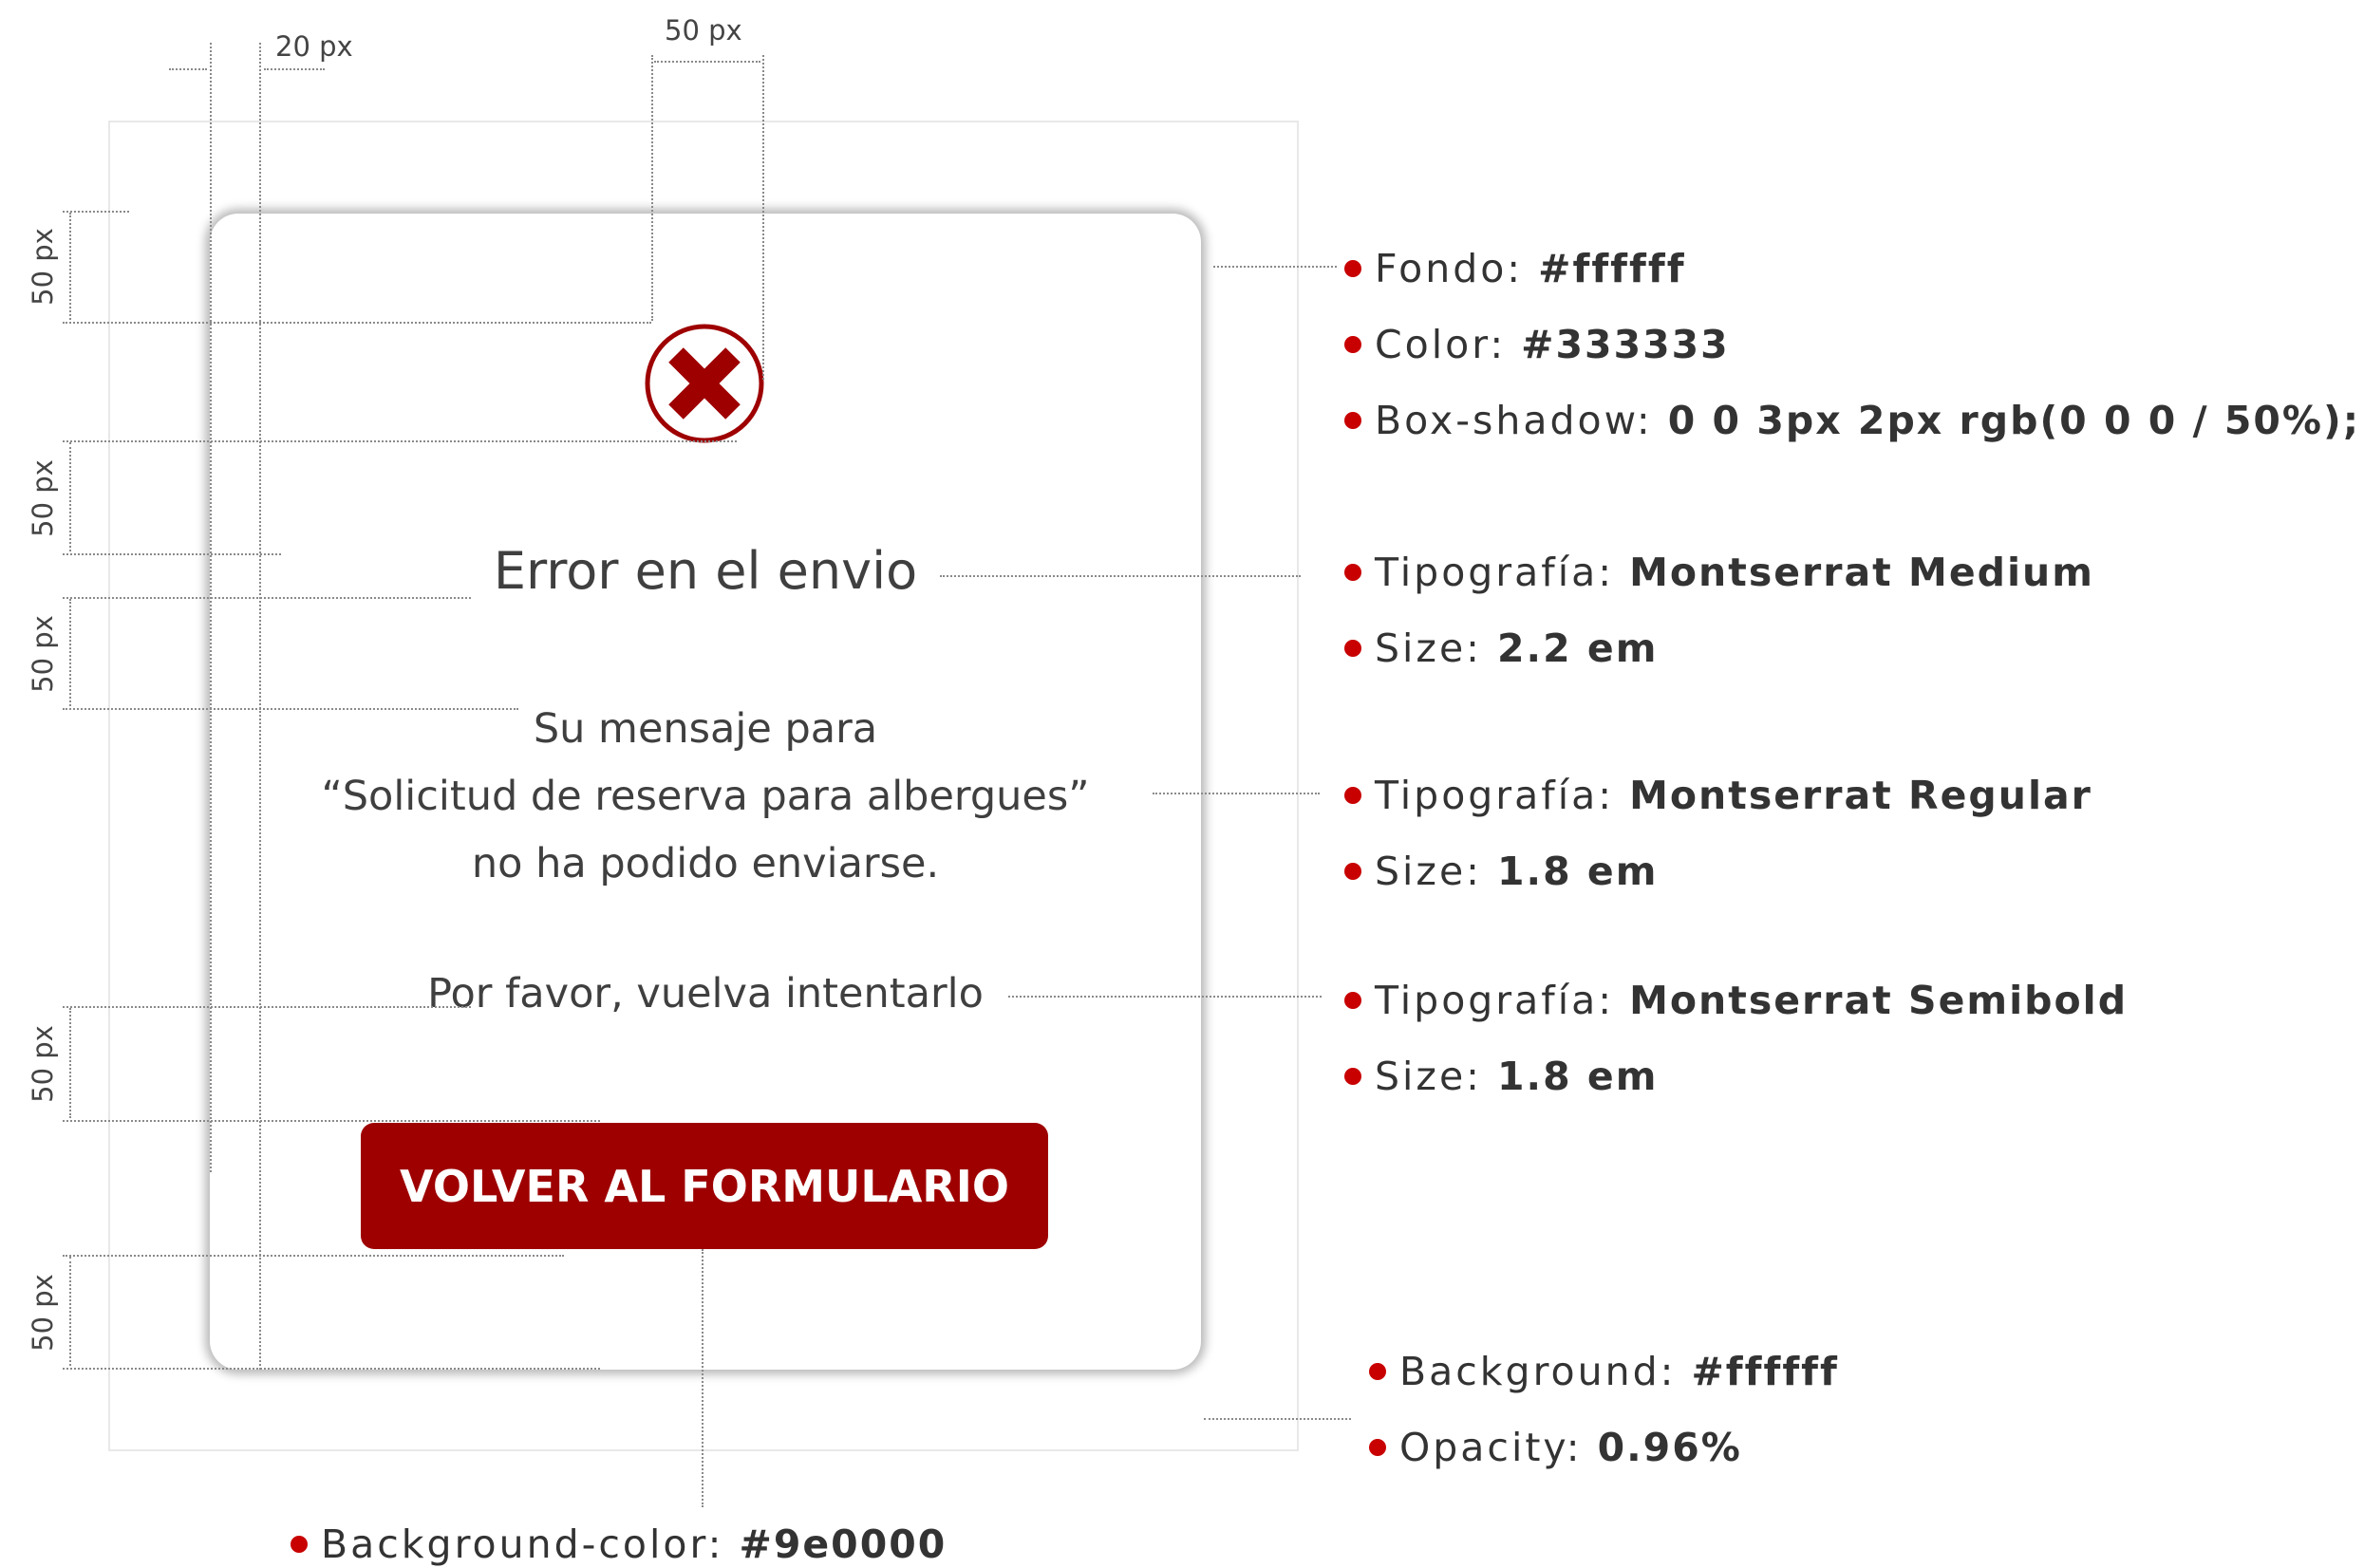  Describe the element at coordinates (1736, 1000) in the screenshot. I see `spec-retry-font: Tipografía: Montserrat Semibold` at that location.